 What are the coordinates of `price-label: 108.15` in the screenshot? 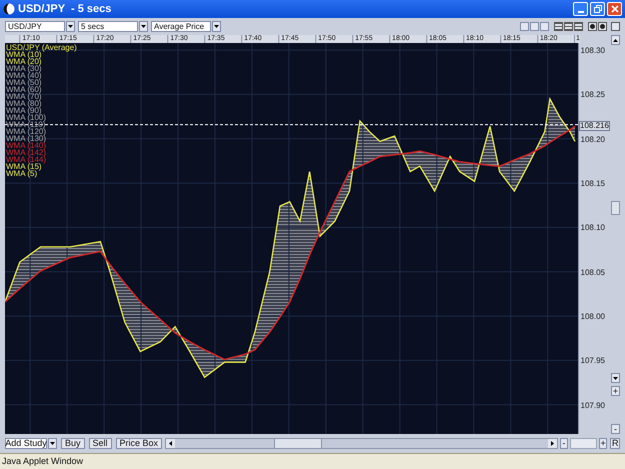 It's located at (592, 183).